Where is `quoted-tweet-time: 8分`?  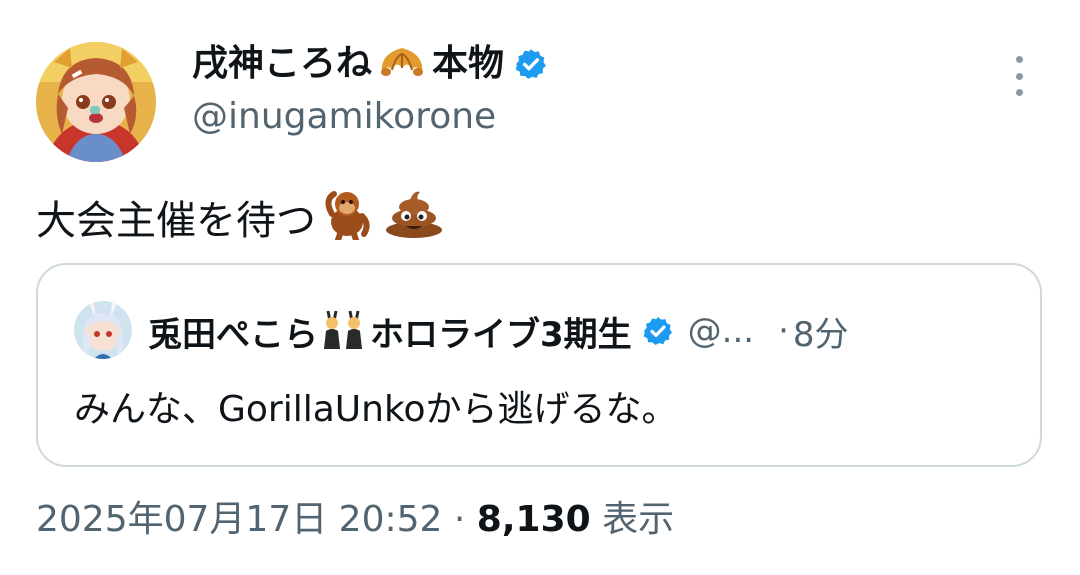 quoted-tweet-time: 8分 is located at coordinates (821, 331).